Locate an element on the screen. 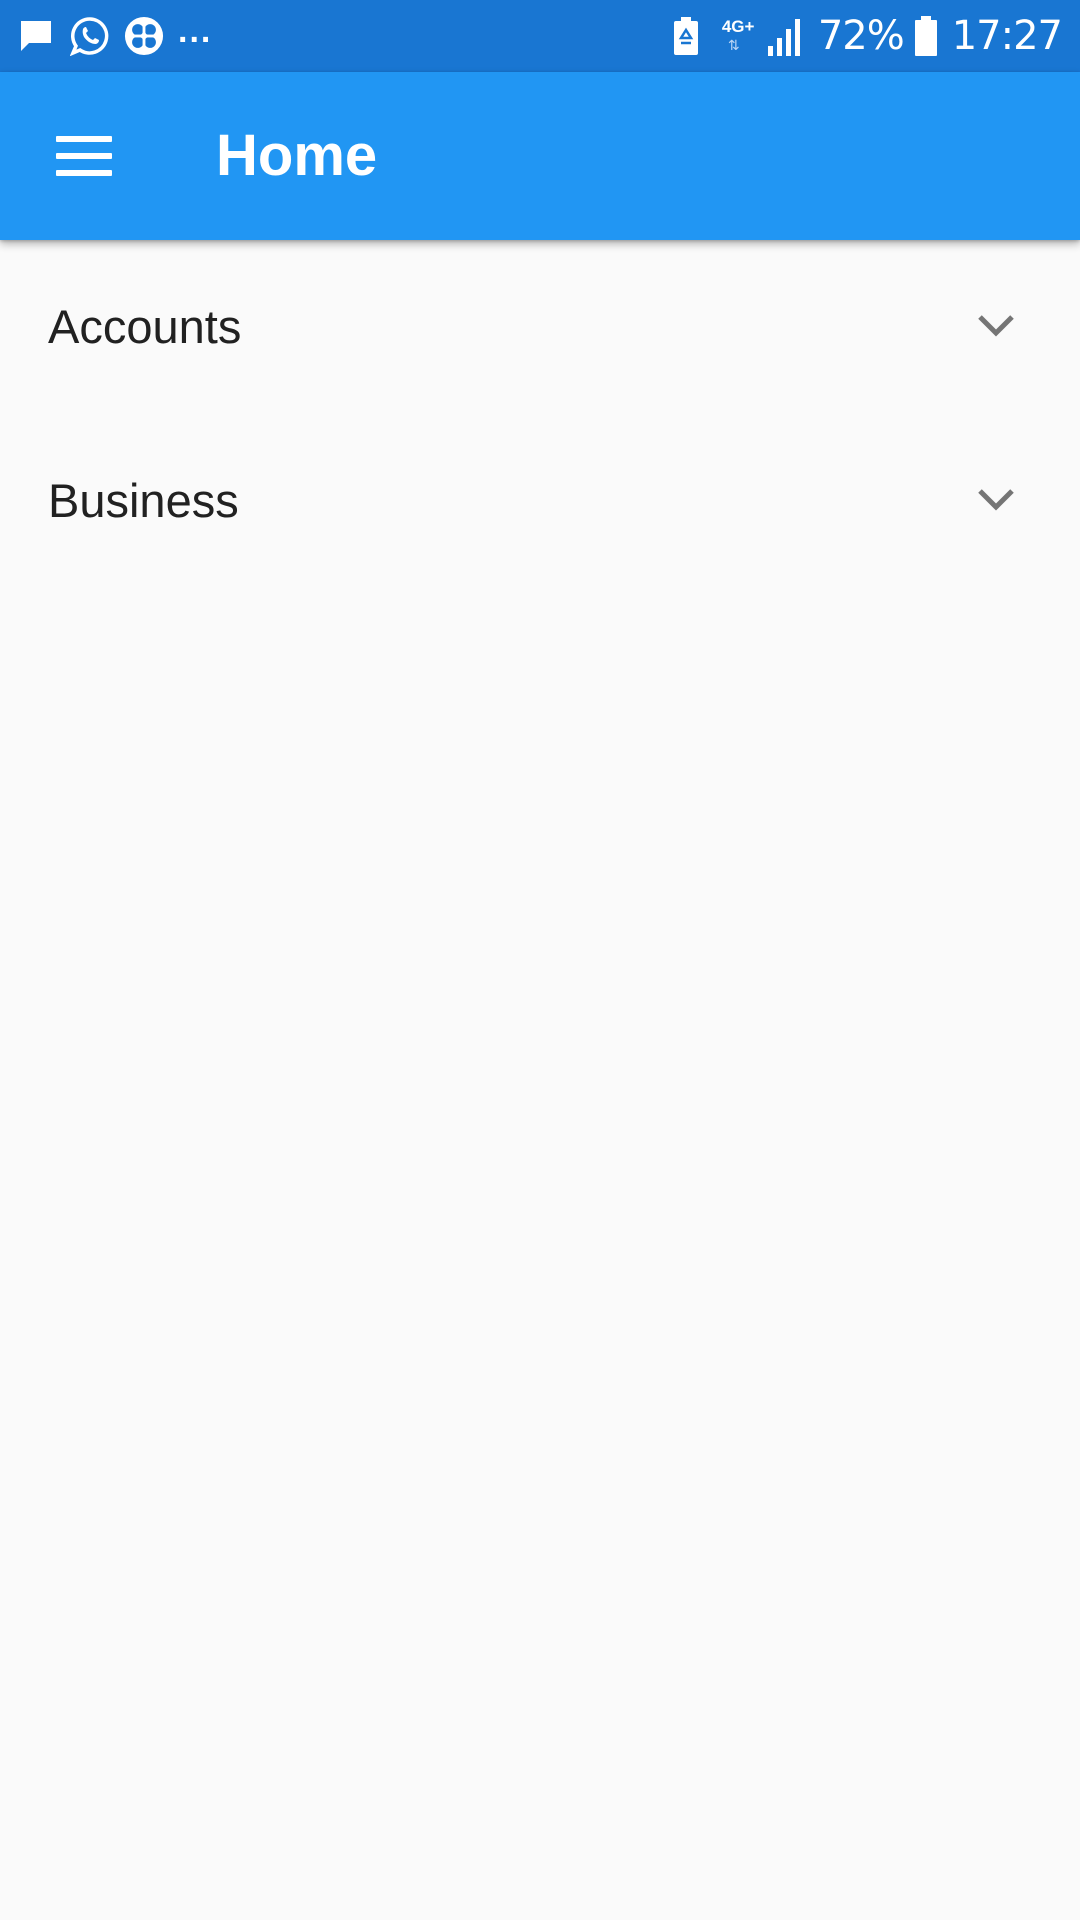 This screenshot has width=1080, height=1920. app-bar: Home is located at coordinates (540, 156).